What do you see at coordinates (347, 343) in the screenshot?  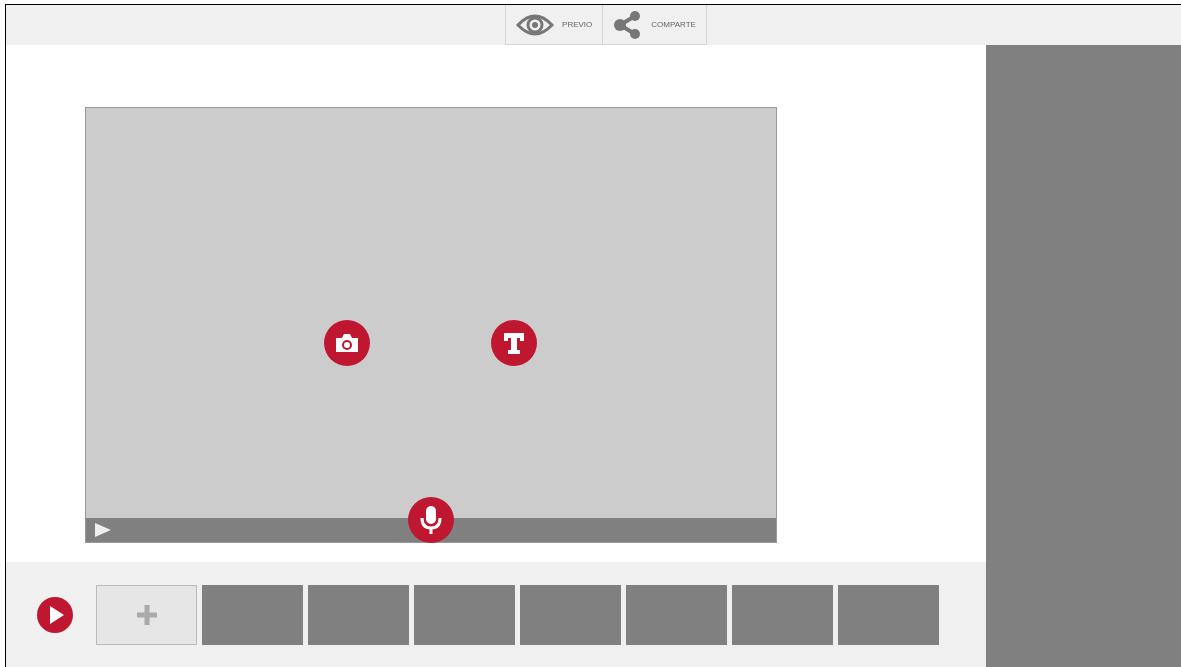 I see `camera-icon` at bounding box center [347, 343].